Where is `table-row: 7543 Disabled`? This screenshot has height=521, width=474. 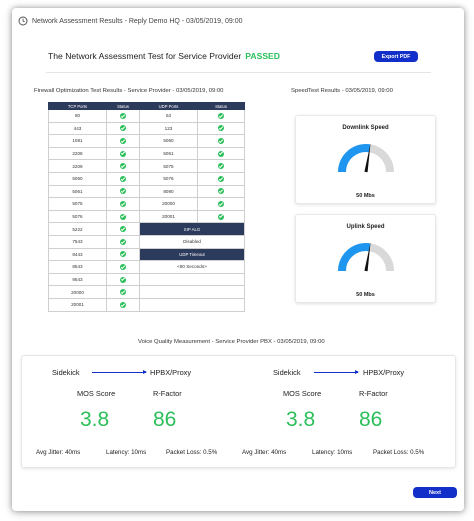 table-row: 7543 Disabled is located at coordinates (146, 241).